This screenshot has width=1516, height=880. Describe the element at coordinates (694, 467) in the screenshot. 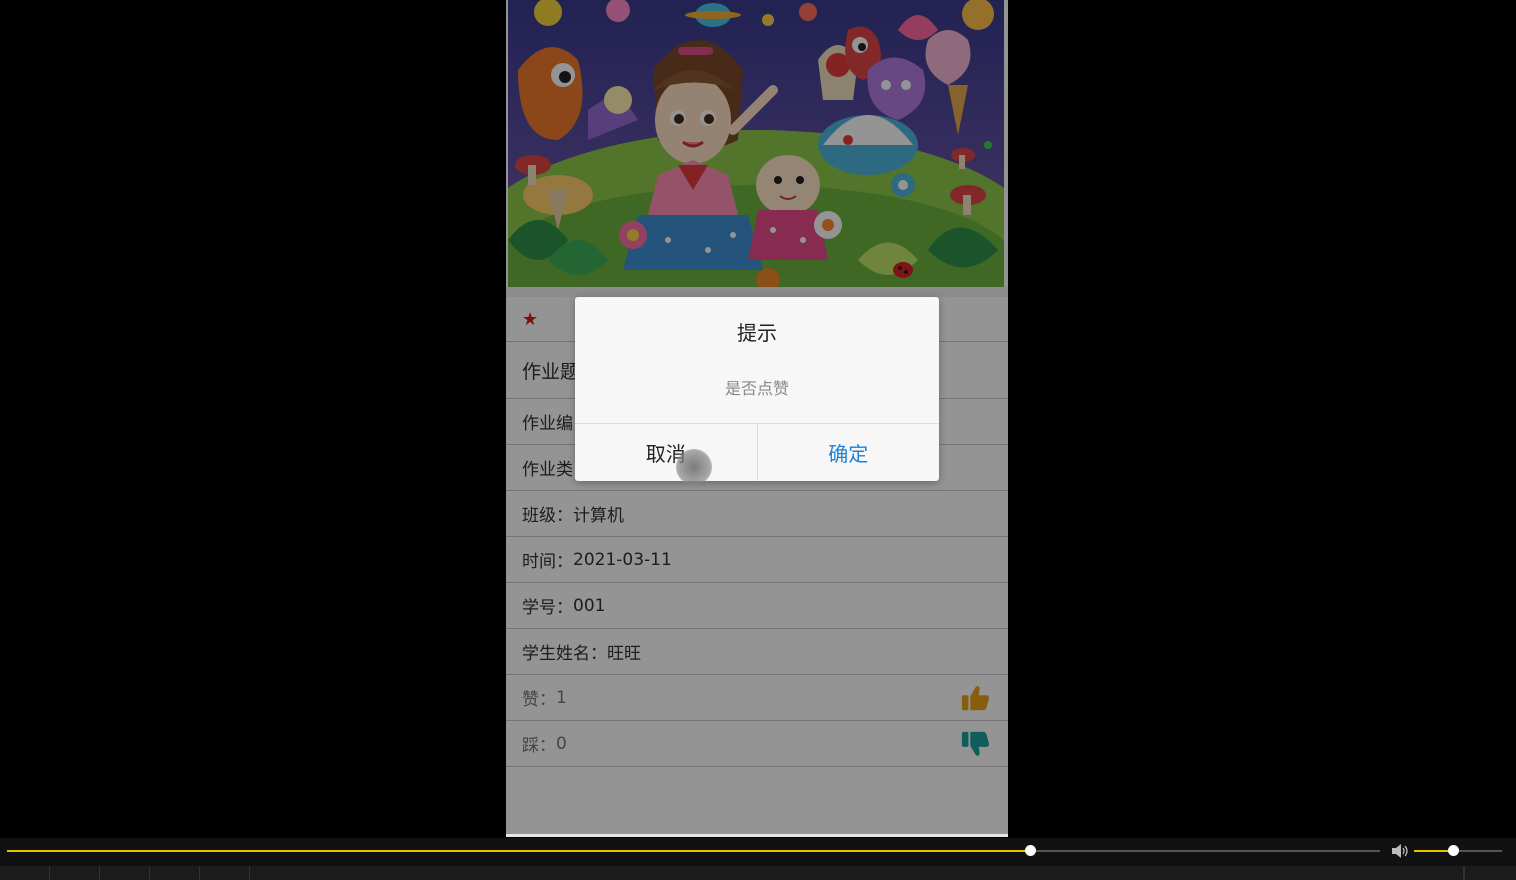

I see `touch-indicator` at that location.